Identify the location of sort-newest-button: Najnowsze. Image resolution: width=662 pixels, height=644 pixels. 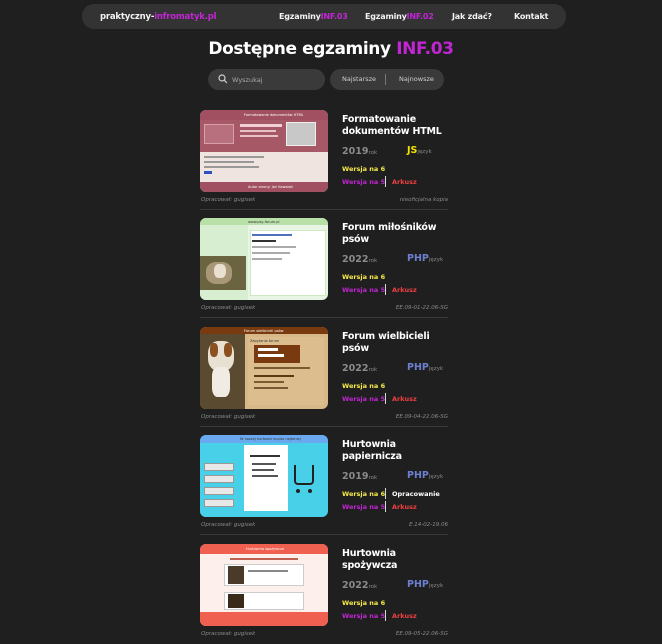
(416, 79).